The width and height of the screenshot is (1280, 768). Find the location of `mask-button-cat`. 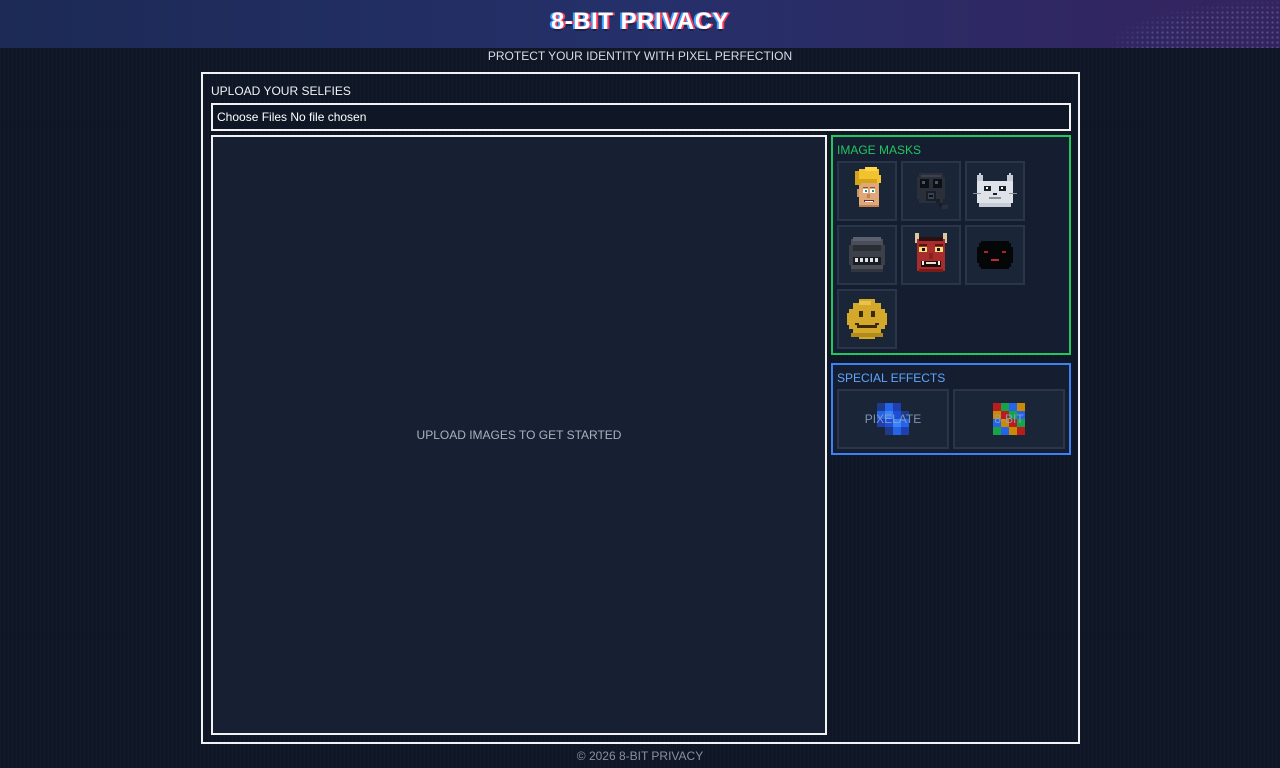

mask-button-cat is located at coordinates (995, 191).